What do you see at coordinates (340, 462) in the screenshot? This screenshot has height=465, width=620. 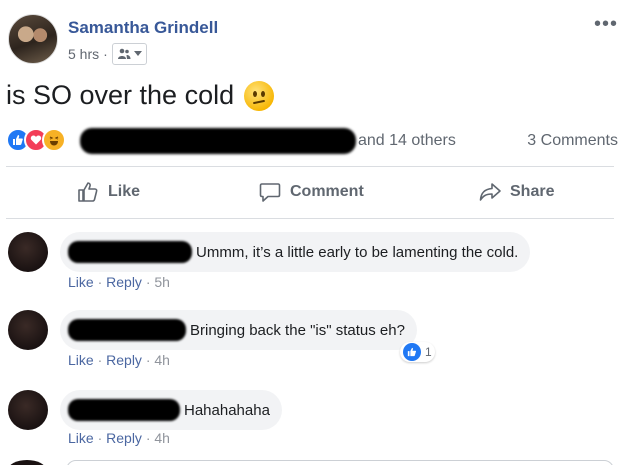 I see `write-comment-input` at bounding box center [340, 462].